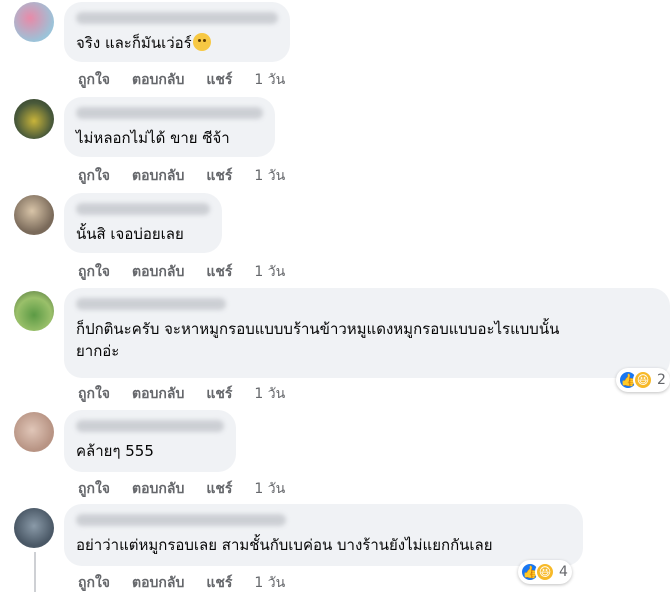 This screenshot has width=670, height=595. Describe the element at coordinates (115, 451) in the screenshot. I see `comment-text: คล้ายๆ 555` at that location.